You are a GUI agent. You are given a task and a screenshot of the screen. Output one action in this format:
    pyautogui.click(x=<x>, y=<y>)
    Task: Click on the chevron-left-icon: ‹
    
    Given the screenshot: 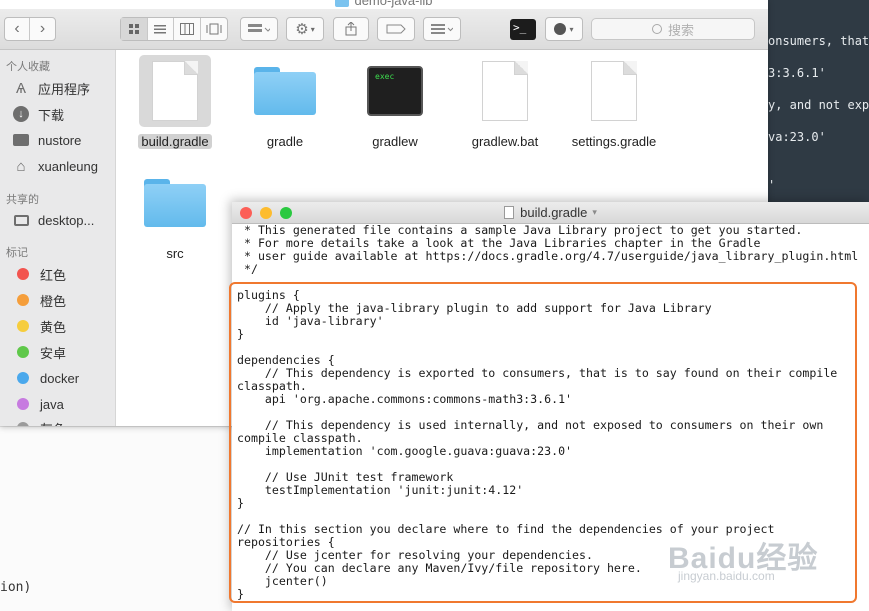 What is the action you would take?
    pyautogui.click(x=17, y=28)
    